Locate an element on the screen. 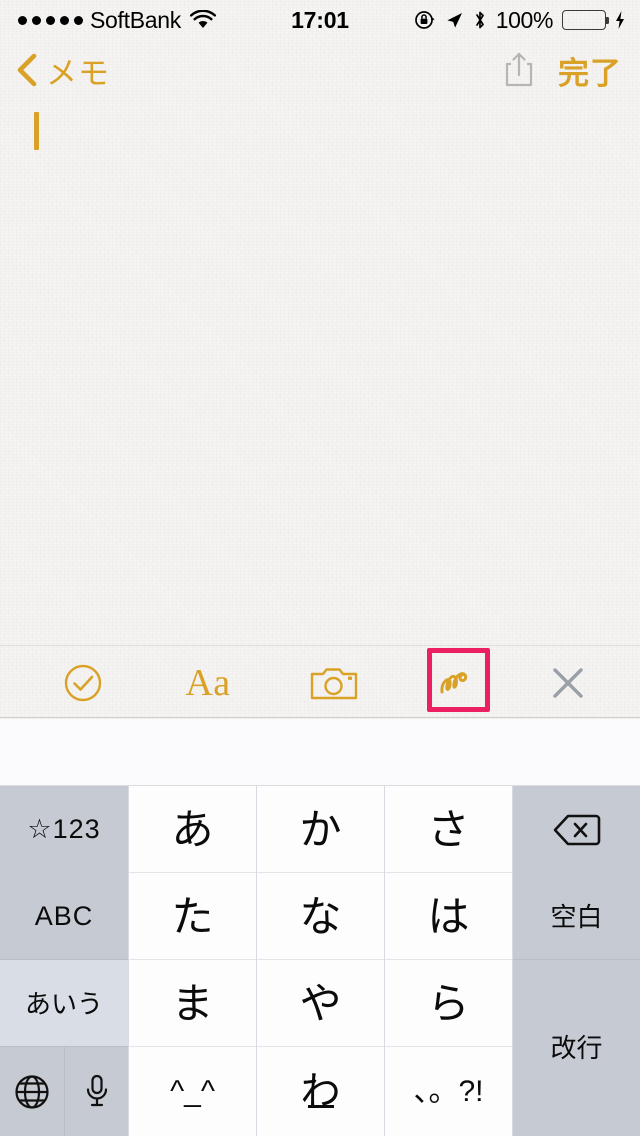 The height and width of the screenshot is (1136, 640). close-x-icon is located at coordinates (568, 683).